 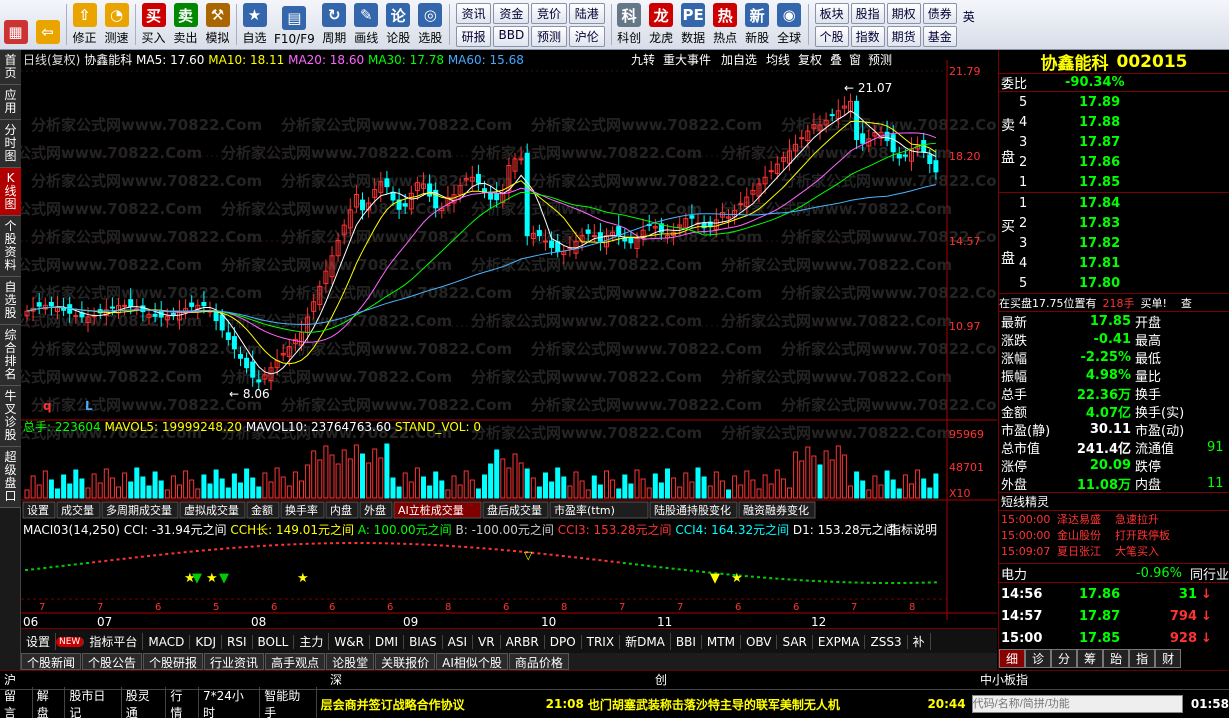 I want to click on tool-button-12: ◎ 选股, so click(x=431, y=24).